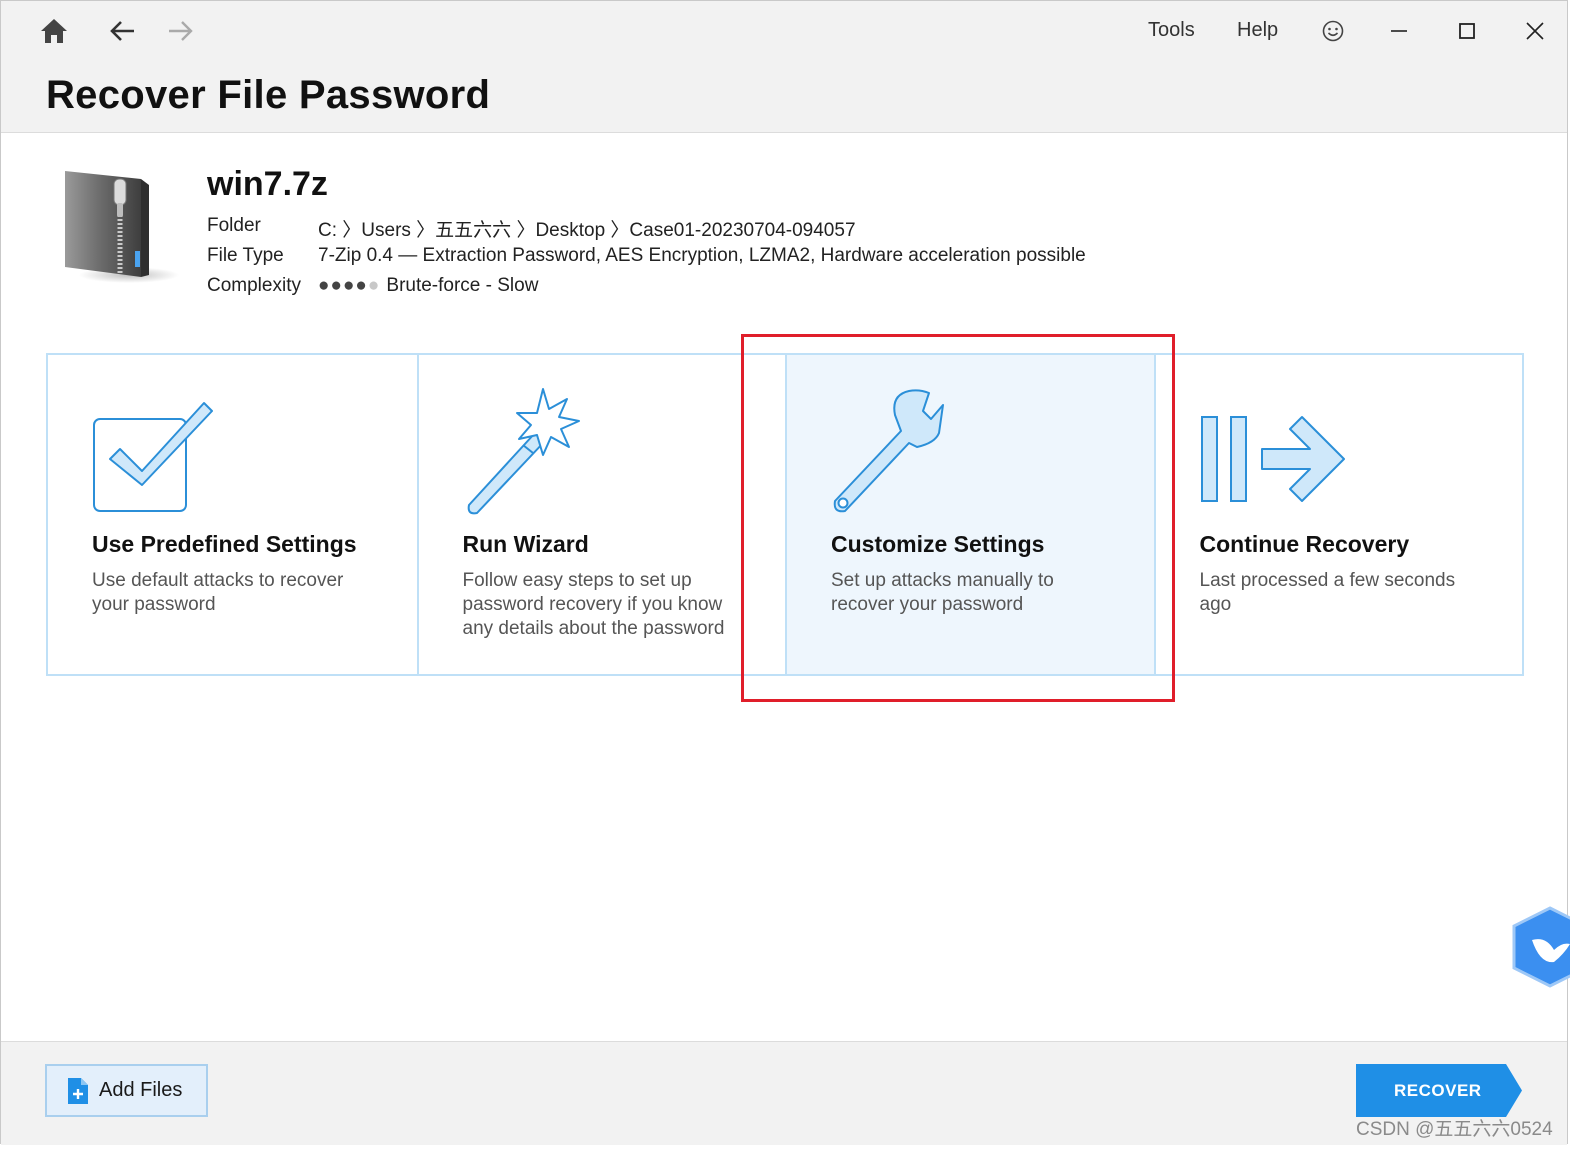  What do you see at coordinates (1275, 452) in the screenshot?
I see `continue-arrow-icon` at bounding box center [1275, 452].